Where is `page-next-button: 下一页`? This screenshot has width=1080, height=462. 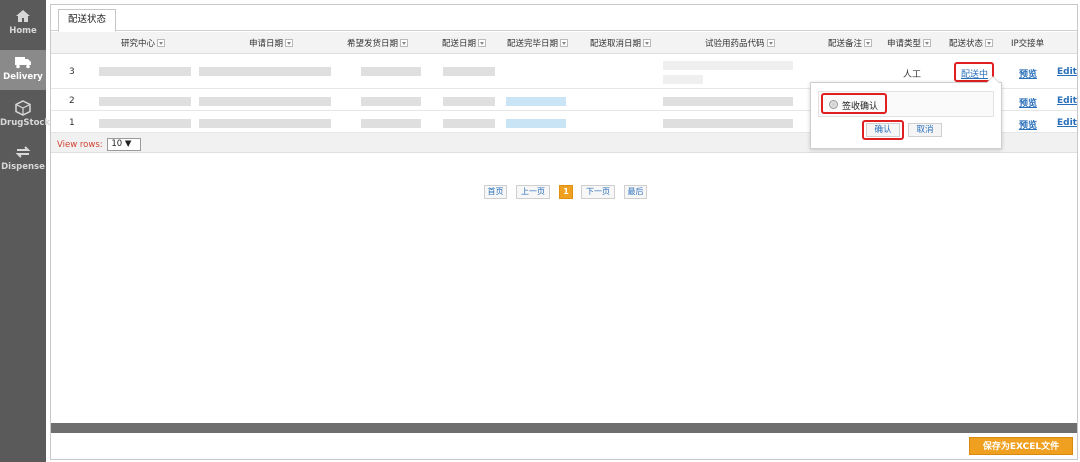 page-next-button: 下一页 is located at coordinates (598, 192).